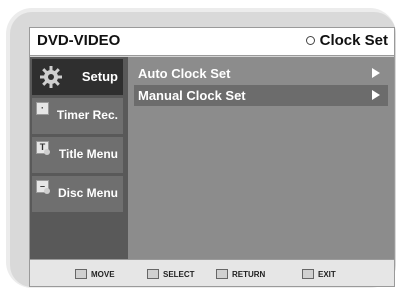  Describe the element at coordinates (179, 274) in the screenshot. I see `footer-select-label: SELECT` at that location.